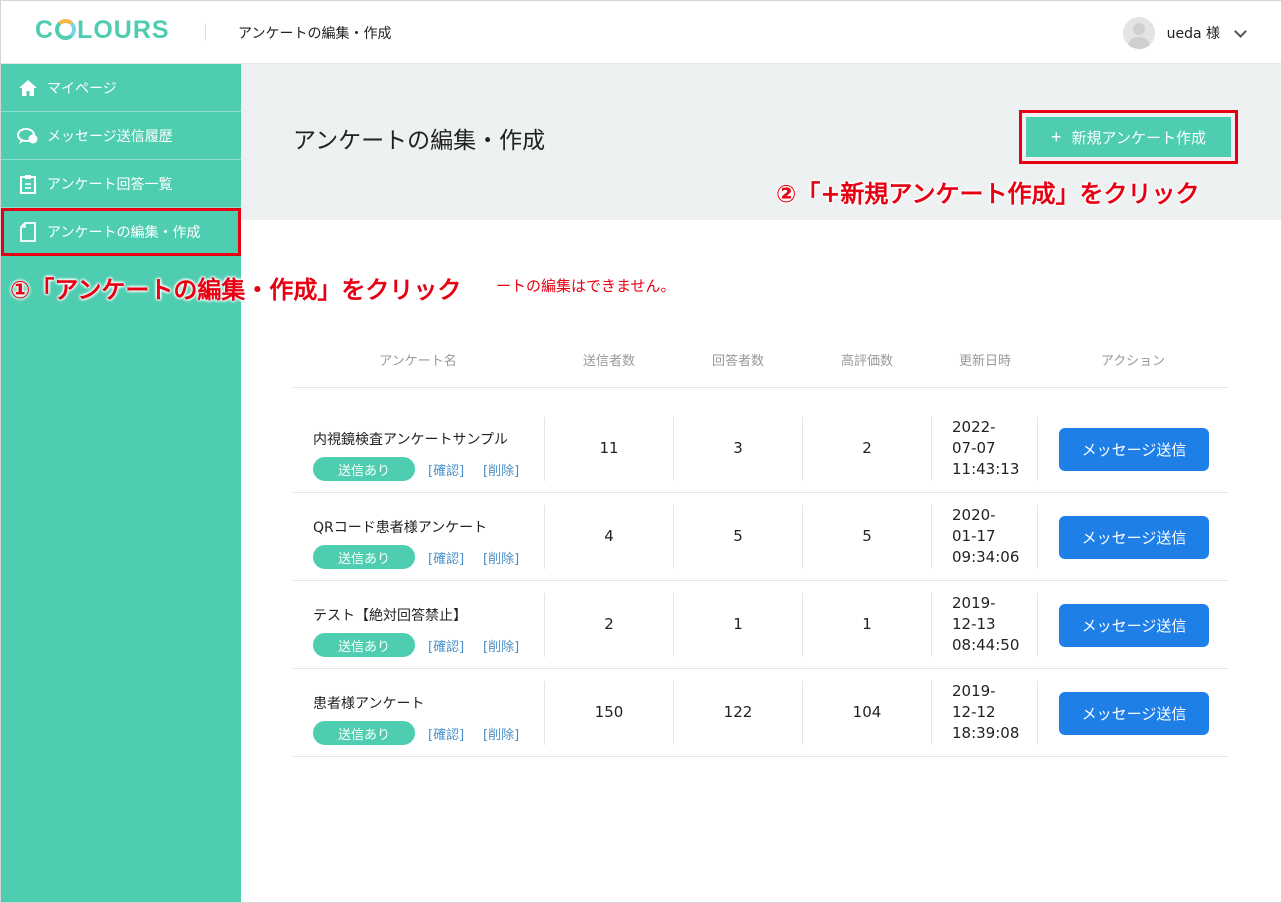 The height and width of the screenshot is (903, 1282). Describe the element at coordinates (586, 286) in the screenshot. I see `warning-text: ートの編集はできません。` at that location.